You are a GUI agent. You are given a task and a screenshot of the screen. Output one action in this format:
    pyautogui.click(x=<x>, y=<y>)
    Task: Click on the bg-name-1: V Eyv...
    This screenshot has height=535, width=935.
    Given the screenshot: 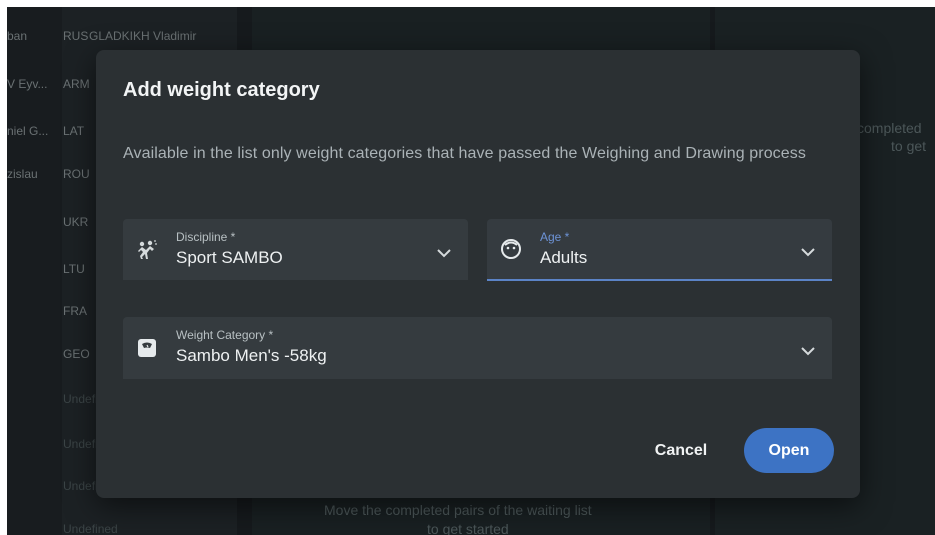 What is the action you would take?
    pyautogui.click(x=27, y=84)
    